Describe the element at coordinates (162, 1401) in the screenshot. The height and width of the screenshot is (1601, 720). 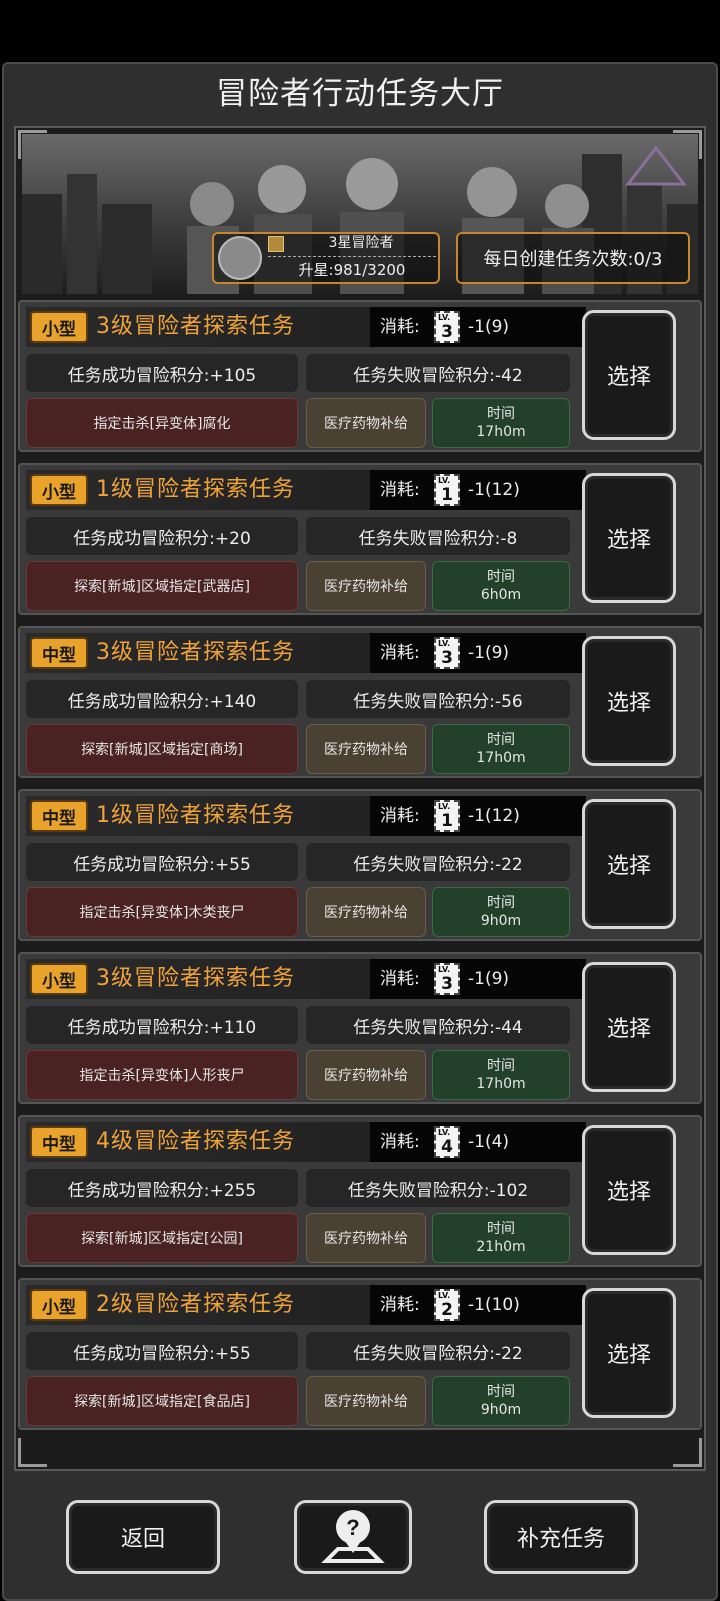
I see `task-objective: 探索[新城]区域指定[食品店]` at that location.